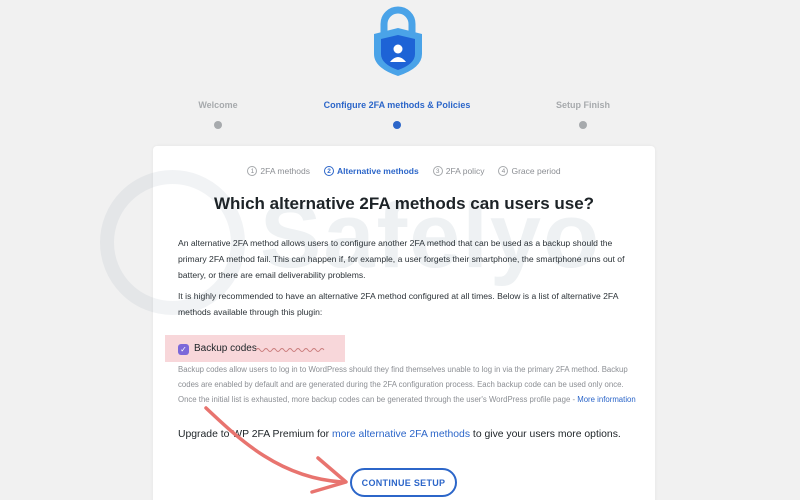 This screenshot has width=800, height=500. What do you see at coordinates (290, 350) in the screenshot?
I see `handwritten-note` at bounding box center [290, 350].